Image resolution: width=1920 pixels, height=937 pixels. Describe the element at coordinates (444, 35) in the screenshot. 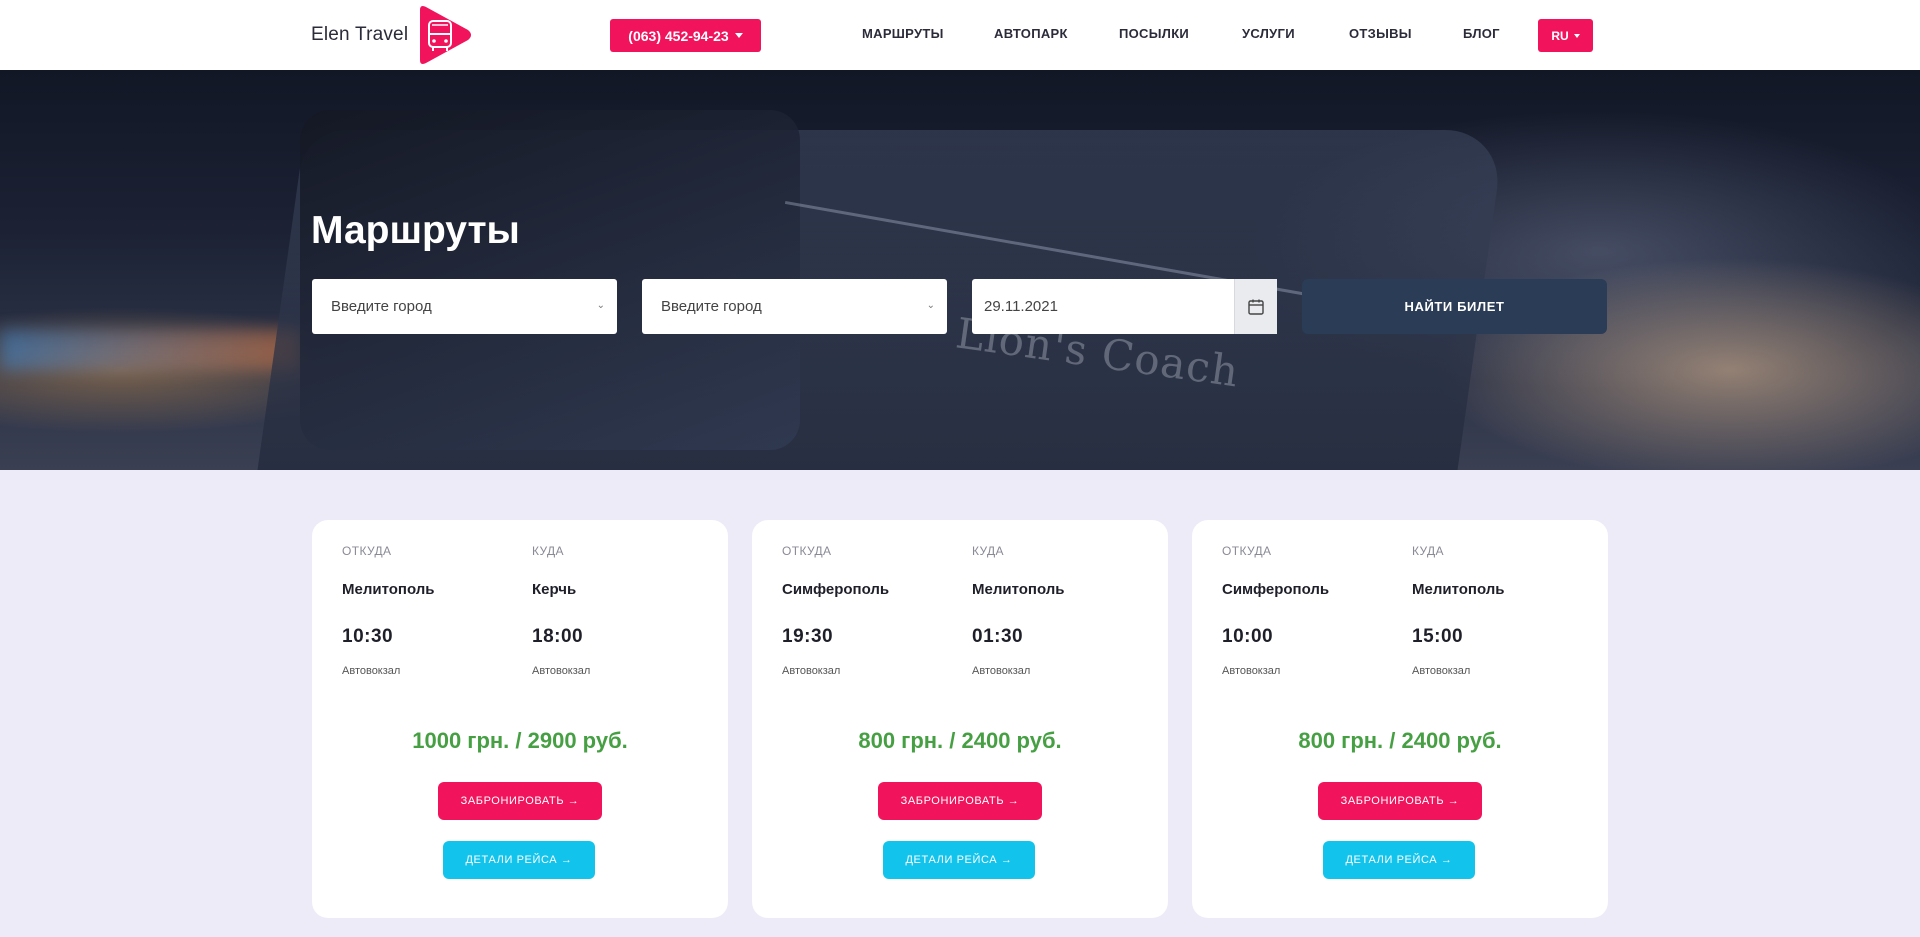

I see `bus-logo-icon` at that location.